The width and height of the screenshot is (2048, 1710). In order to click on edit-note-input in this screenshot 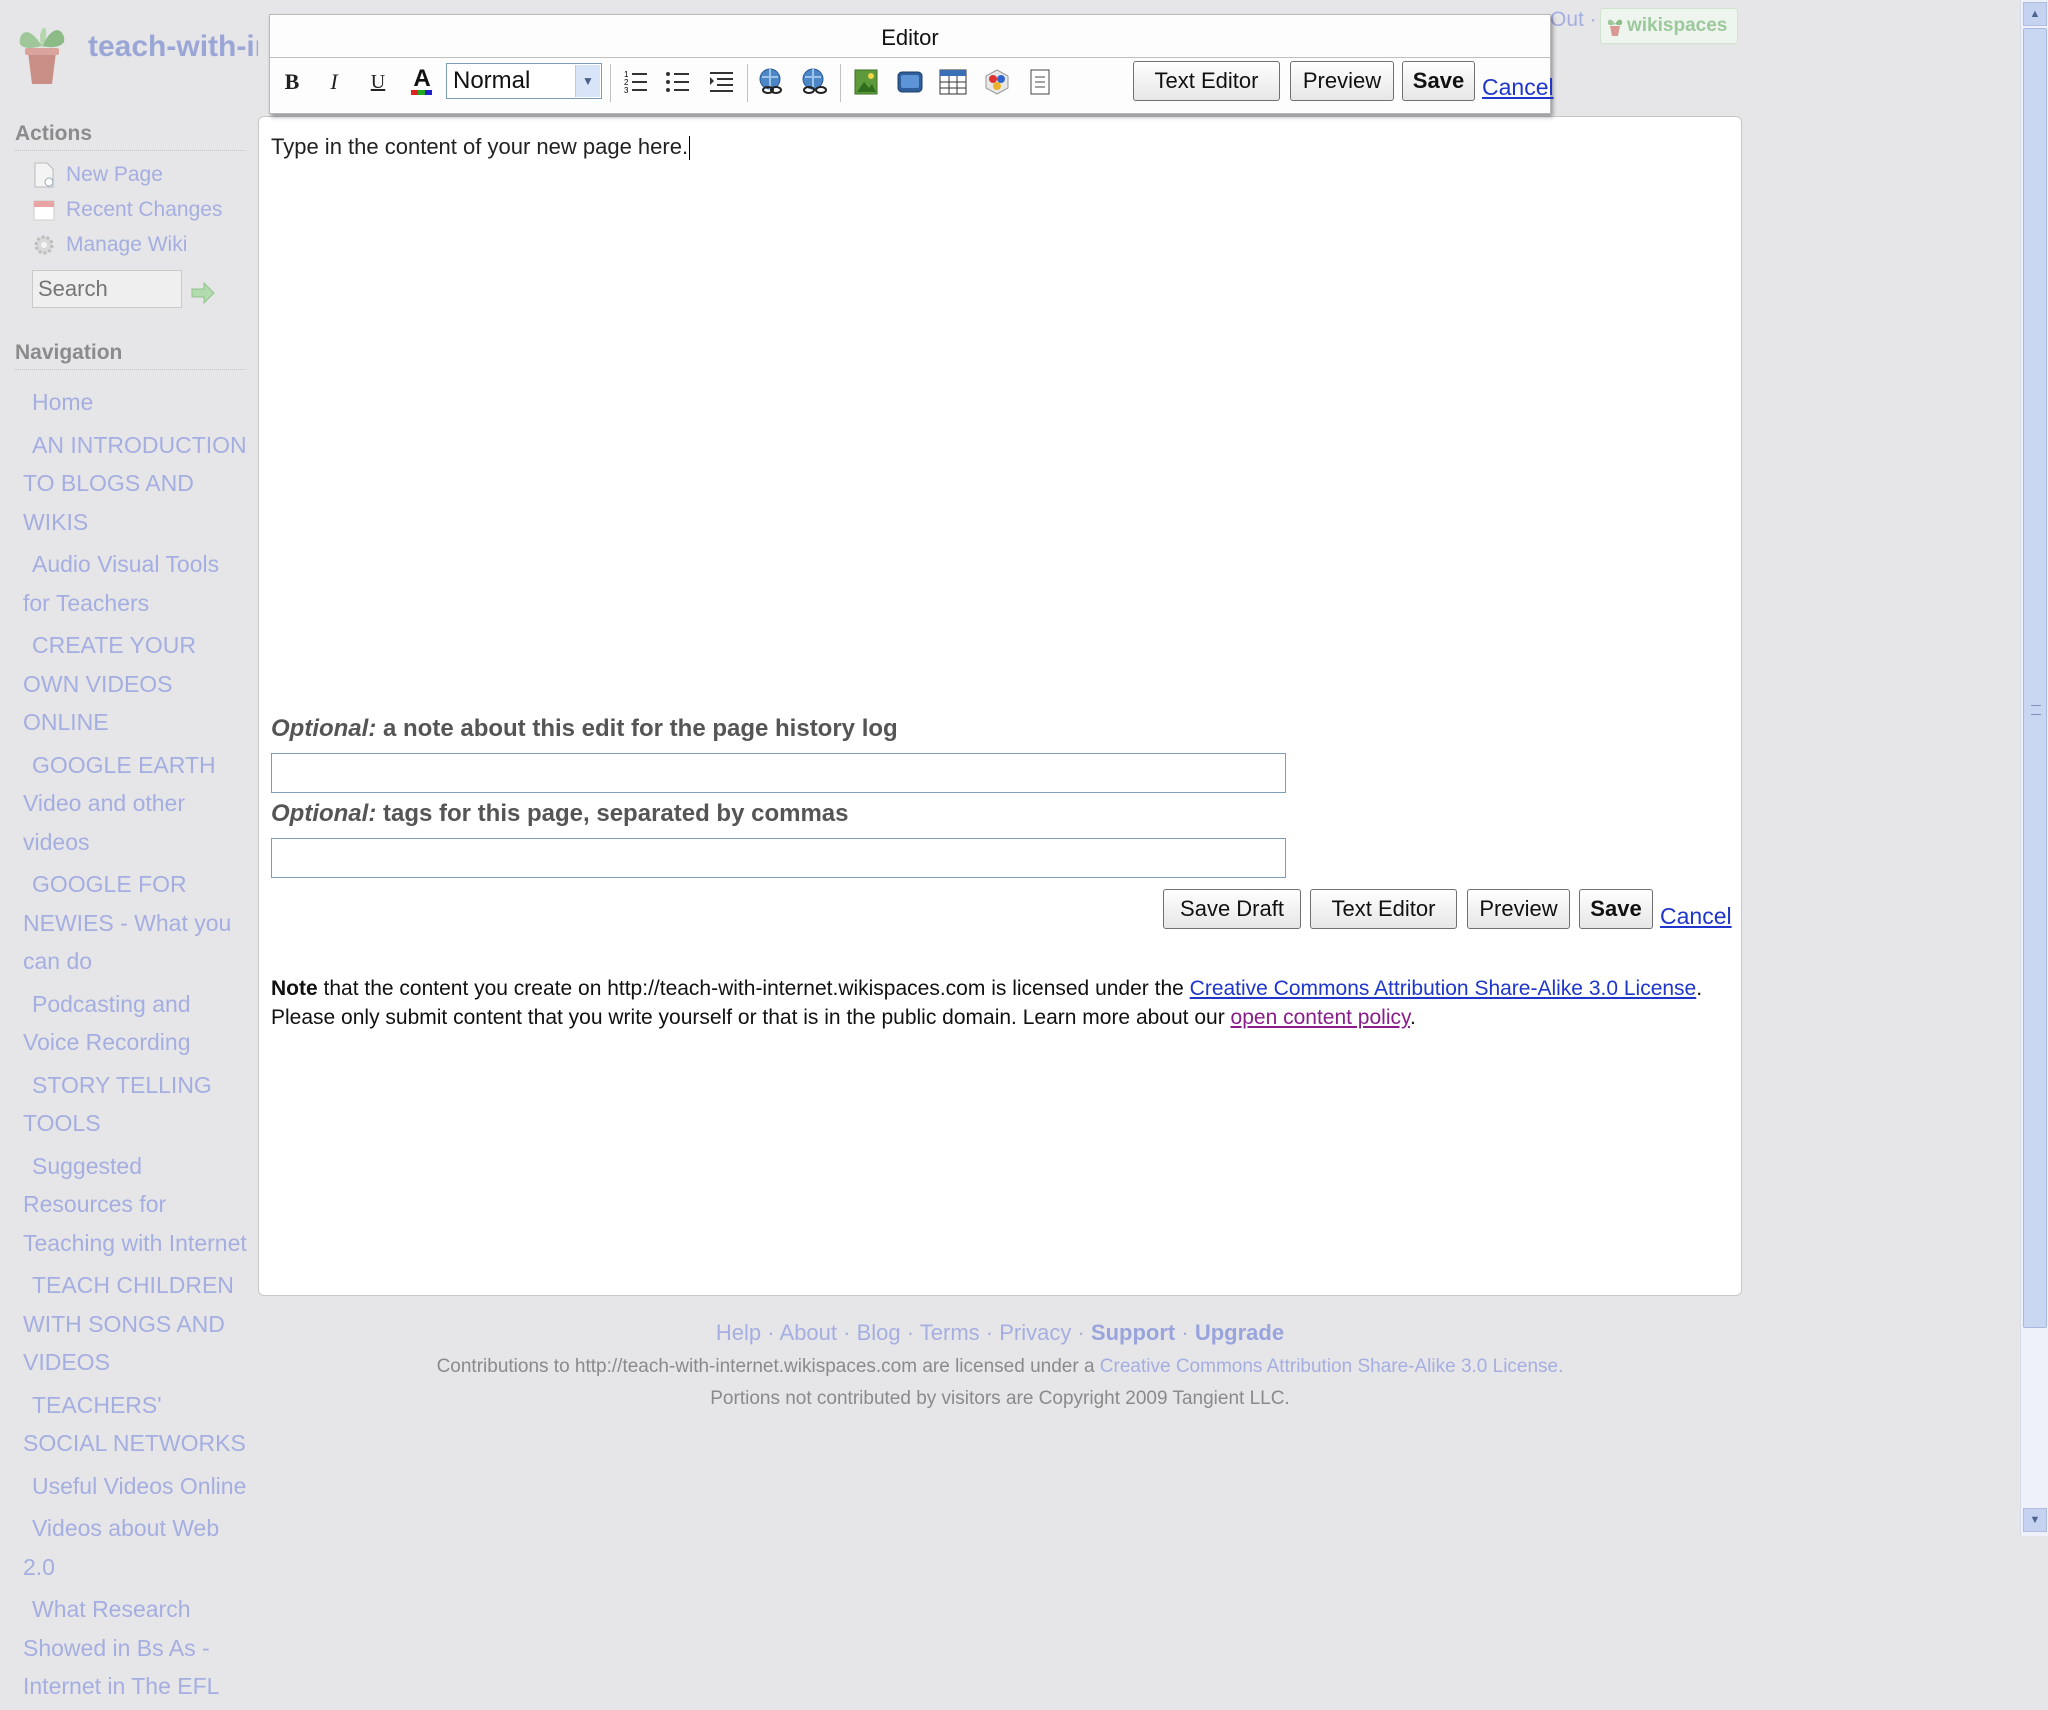, I will do `click(778, 773)`.